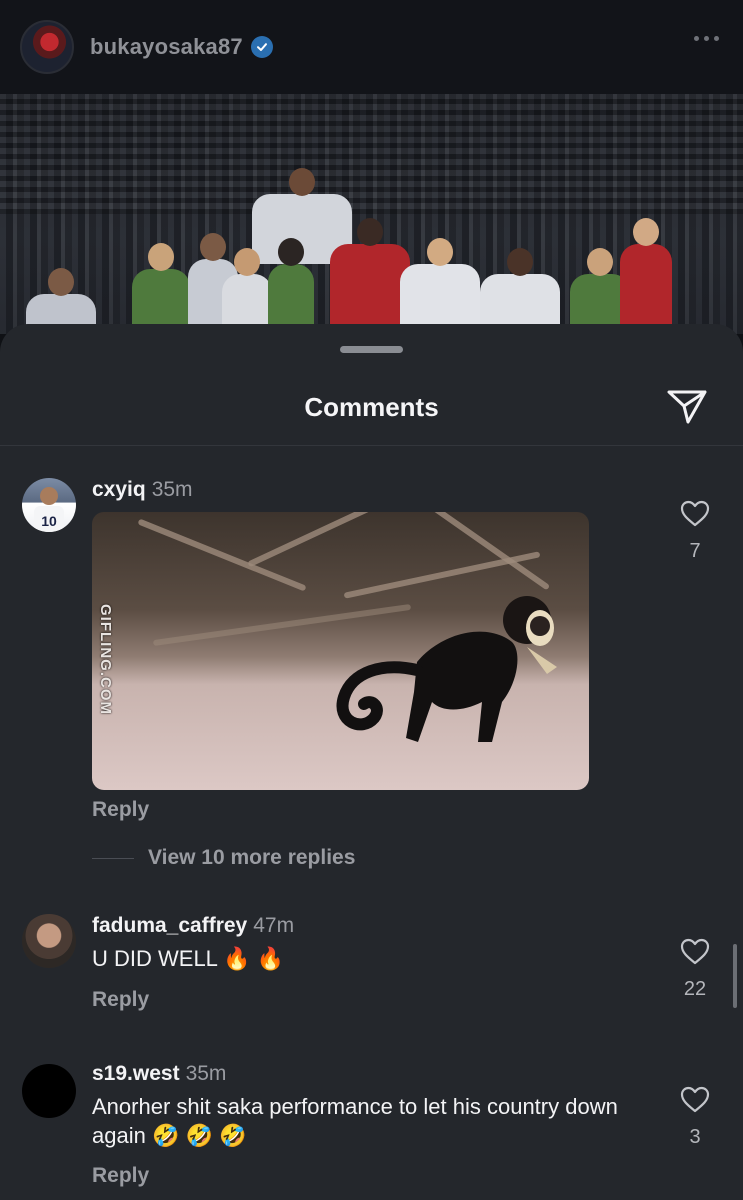 This screenshot has width=743, height=1200. Describe the element at coordinates (105, 659) in the screenshot. I see `gif-watermark: GIFLING.COM` at that location.